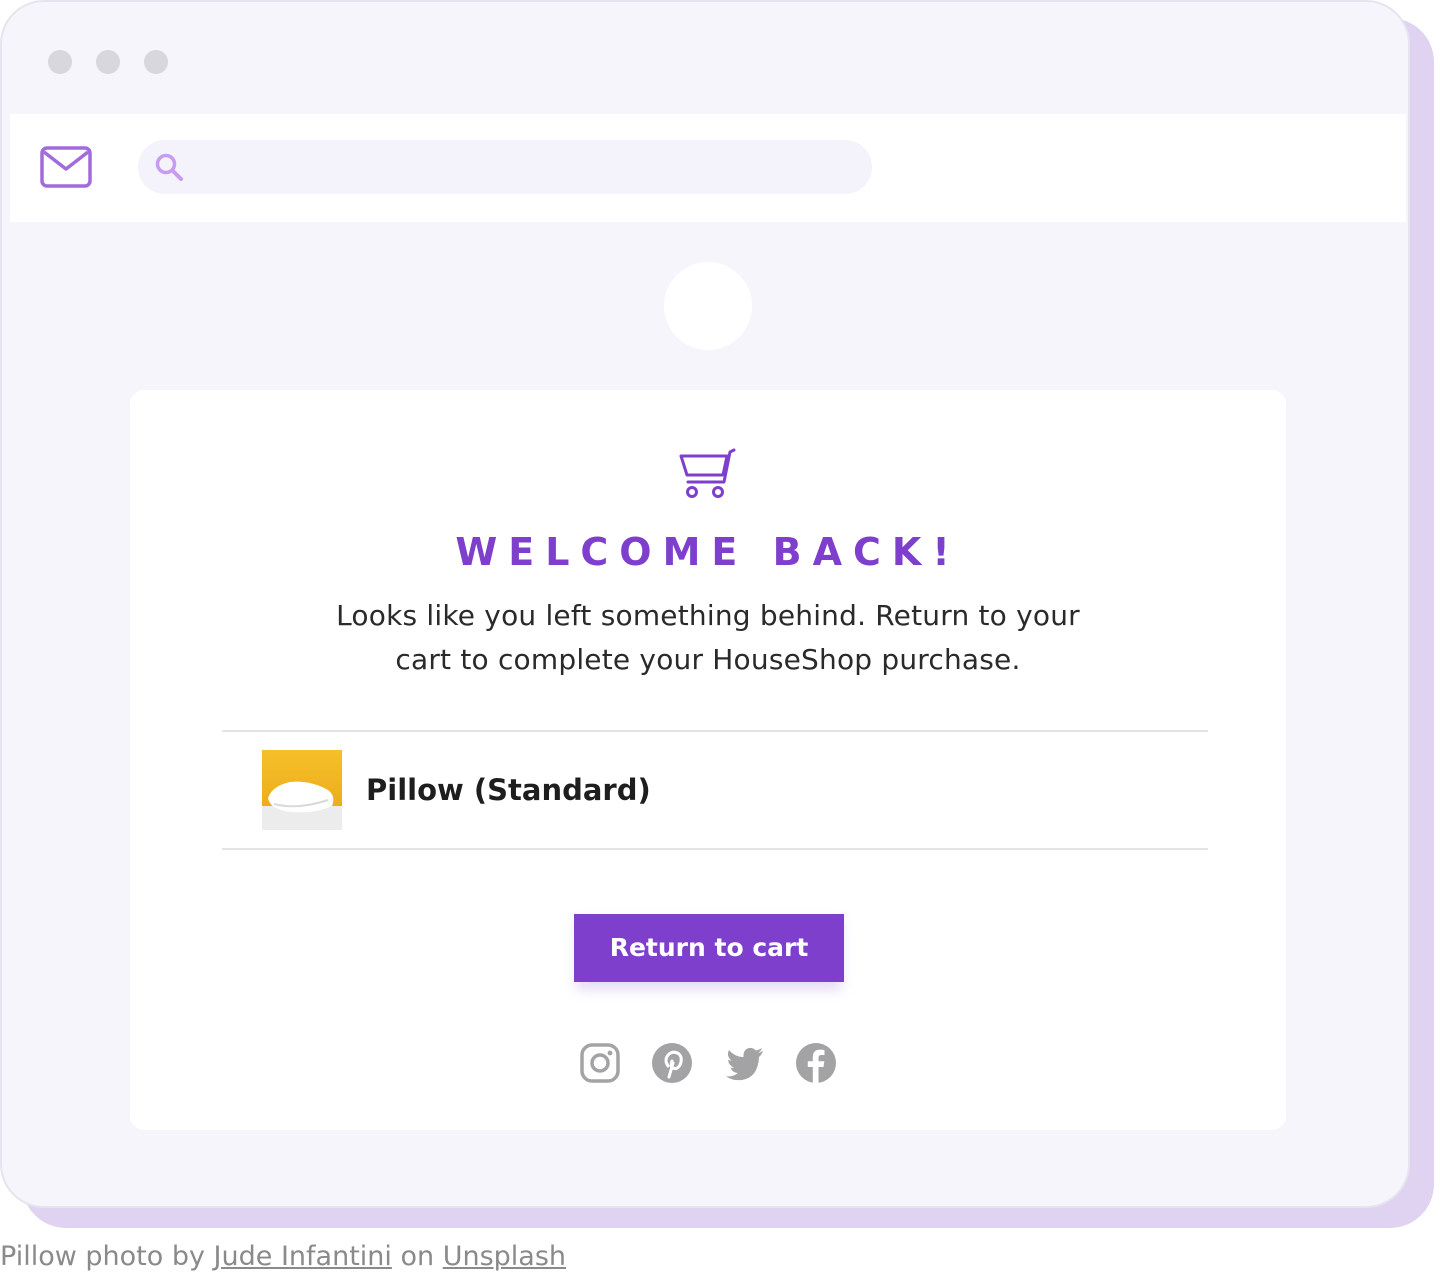 The width and height of the screenshot is (1440, 1274). What do you see at coordinates (708, 306) in the screenshot?
I see `brand-logo-placeholder` at bounding box center [708, 306].